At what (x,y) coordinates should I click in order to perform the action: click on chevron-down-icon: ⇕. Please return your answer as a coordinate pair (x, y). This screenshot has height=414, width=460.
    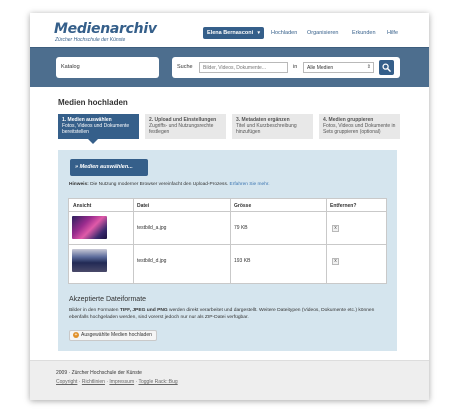
    Looking at the image, I should click on (368, 67).